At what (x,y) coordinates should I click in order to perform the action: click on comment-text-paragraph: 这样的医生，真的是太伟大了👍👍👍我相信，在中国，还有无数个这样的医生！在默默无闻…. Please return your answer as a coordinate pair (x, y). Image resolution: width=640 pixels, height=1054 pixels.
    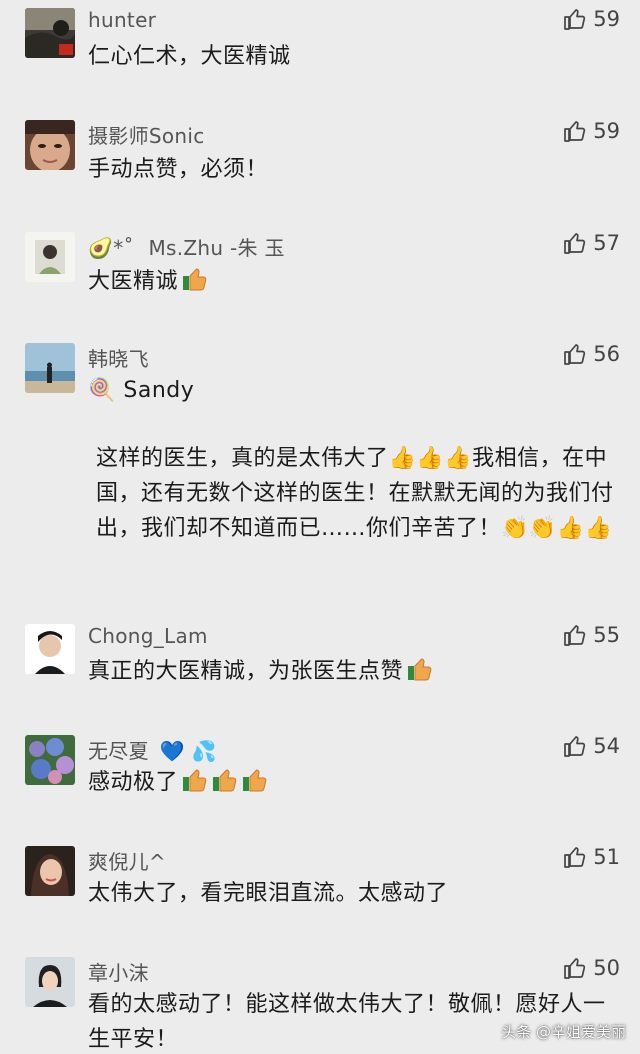
    Looking at the image, I should click on (355, 493).